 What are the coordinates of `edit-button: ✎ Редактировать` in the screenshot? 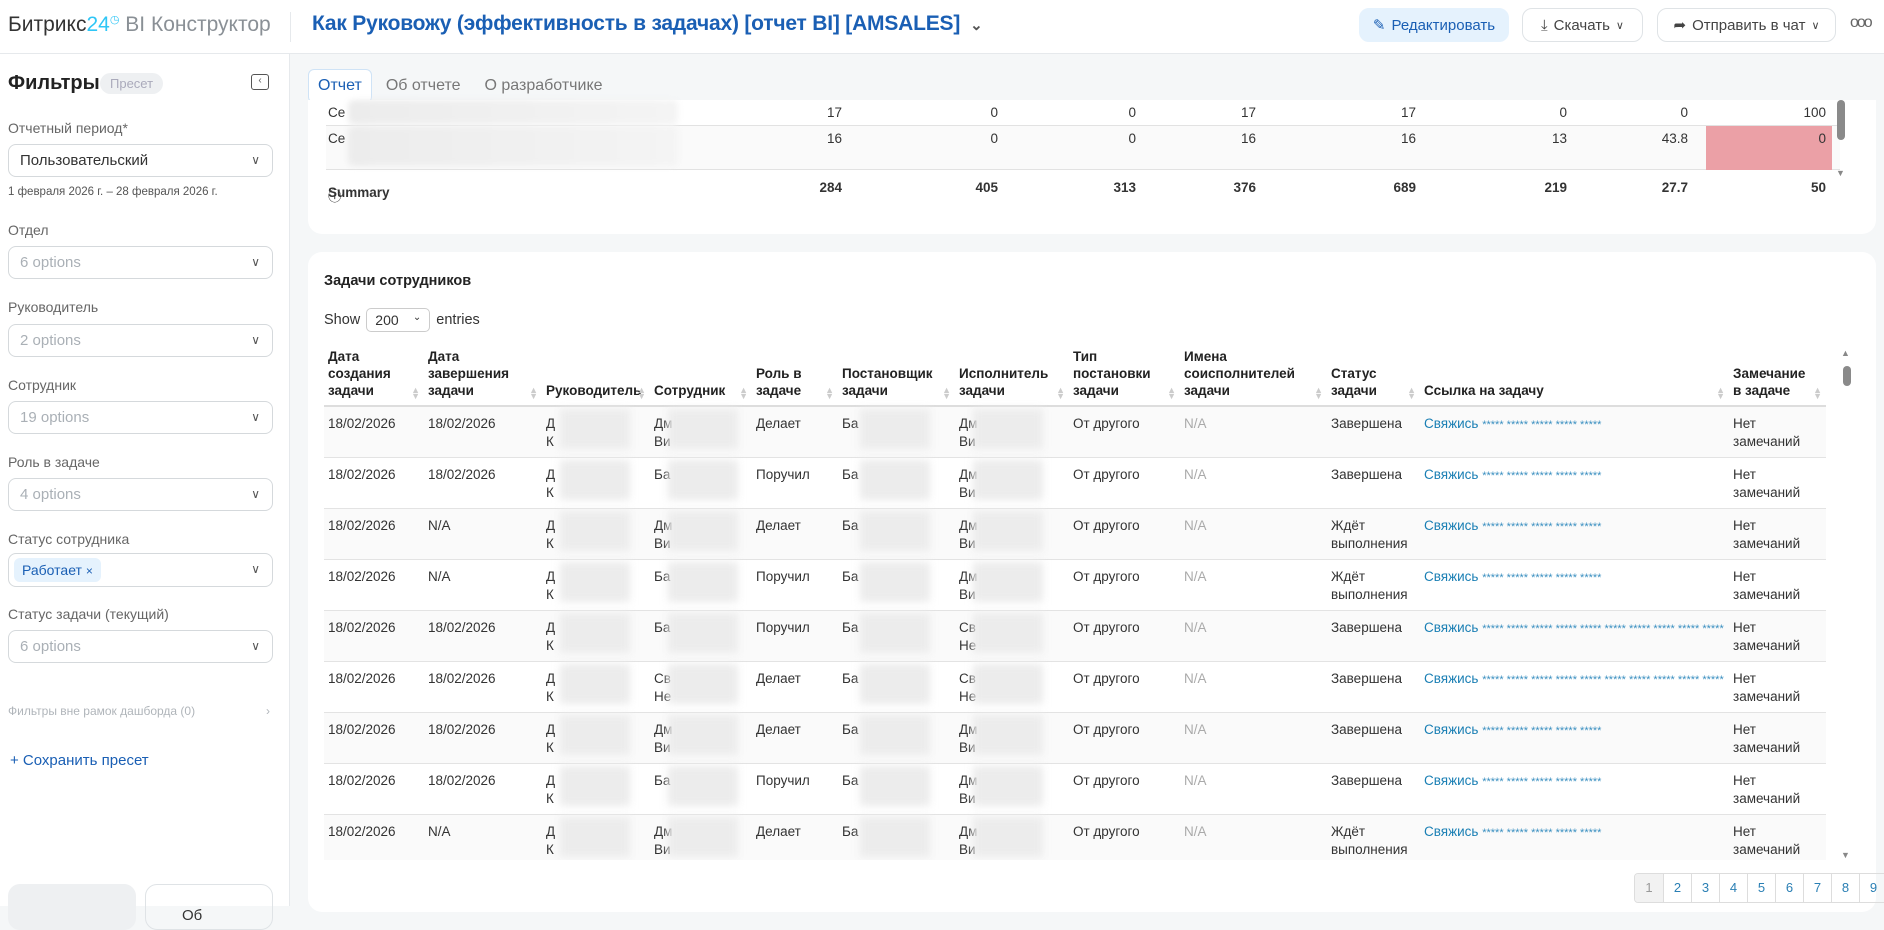 It's located at (1434, 25).